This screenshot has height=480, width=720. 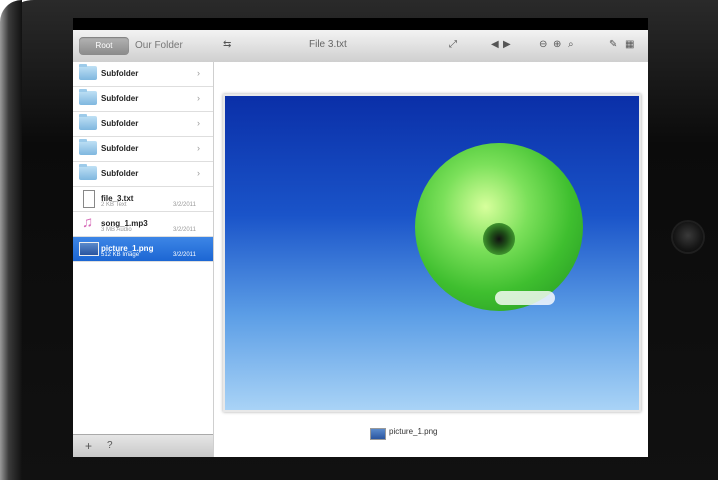 I want to click on status-bar, so click(x=360, y=24).